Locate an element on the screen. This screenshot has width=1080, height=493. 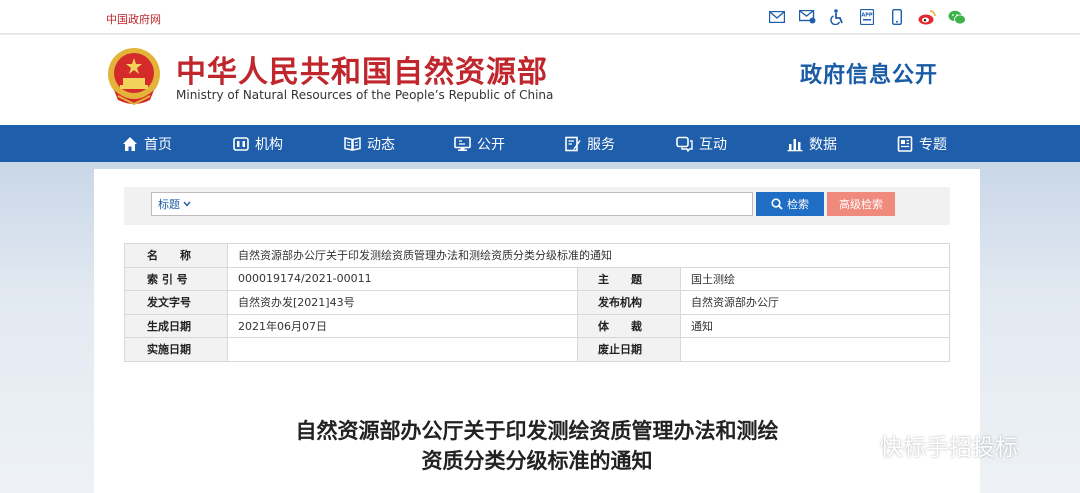
table-row: 名 称 自然资源部办公厅关于印发测绘资质管理办法和测绘资质分类分级标准的通知 is located at coordinates (537, 255).